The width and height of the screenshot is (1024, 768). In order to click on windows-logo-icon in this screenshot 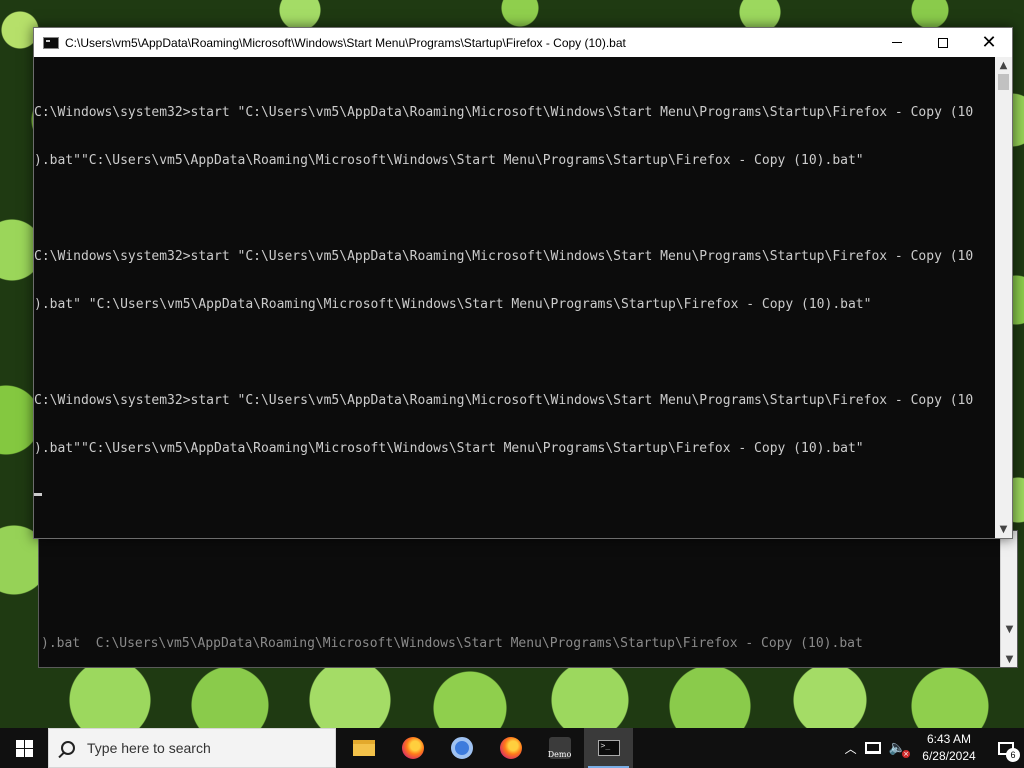, I will do `click(24, 748)`.